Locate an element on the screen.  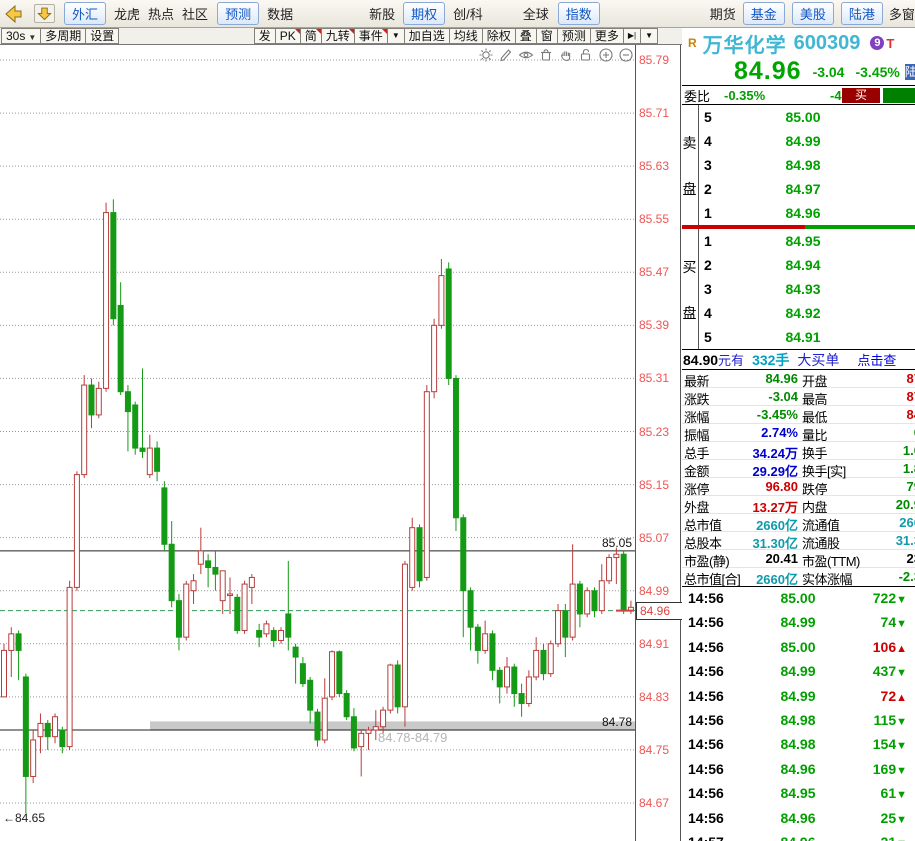
stock-code: 600309 is located at coordinates (827, 42).